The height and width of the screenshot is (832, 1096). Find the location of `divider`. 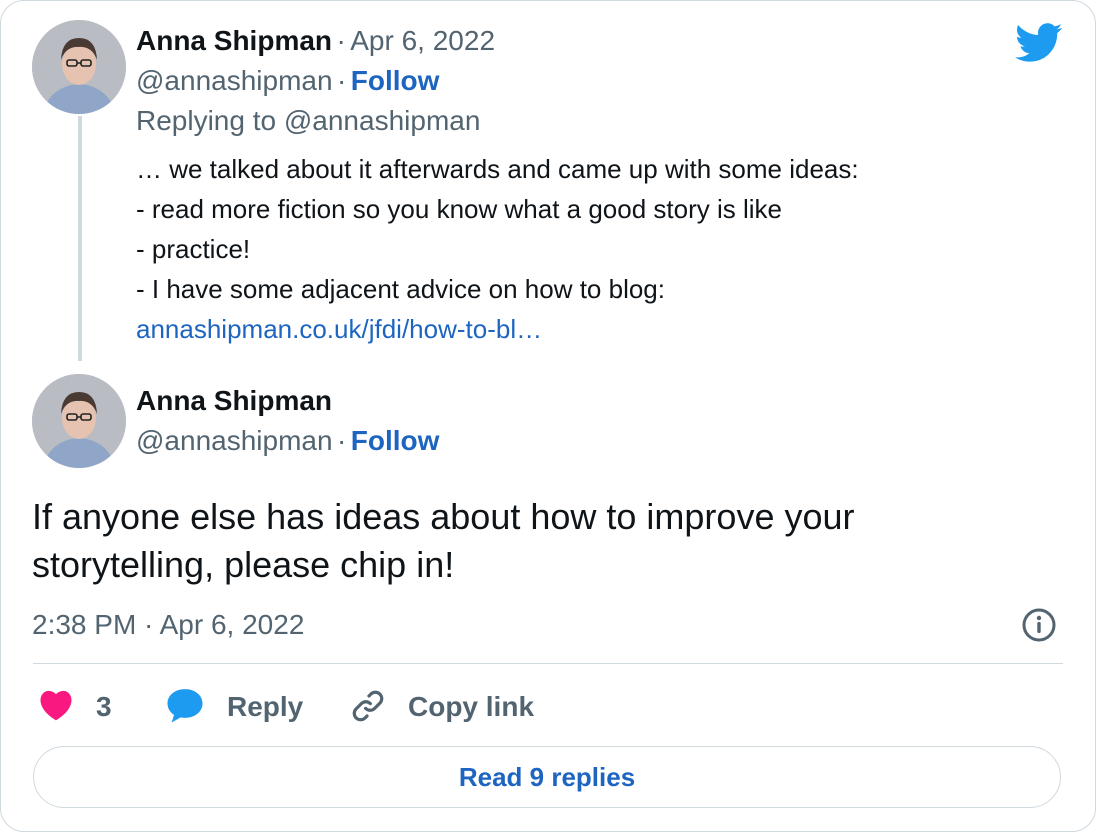

divider is located at coordinates (548, 663).